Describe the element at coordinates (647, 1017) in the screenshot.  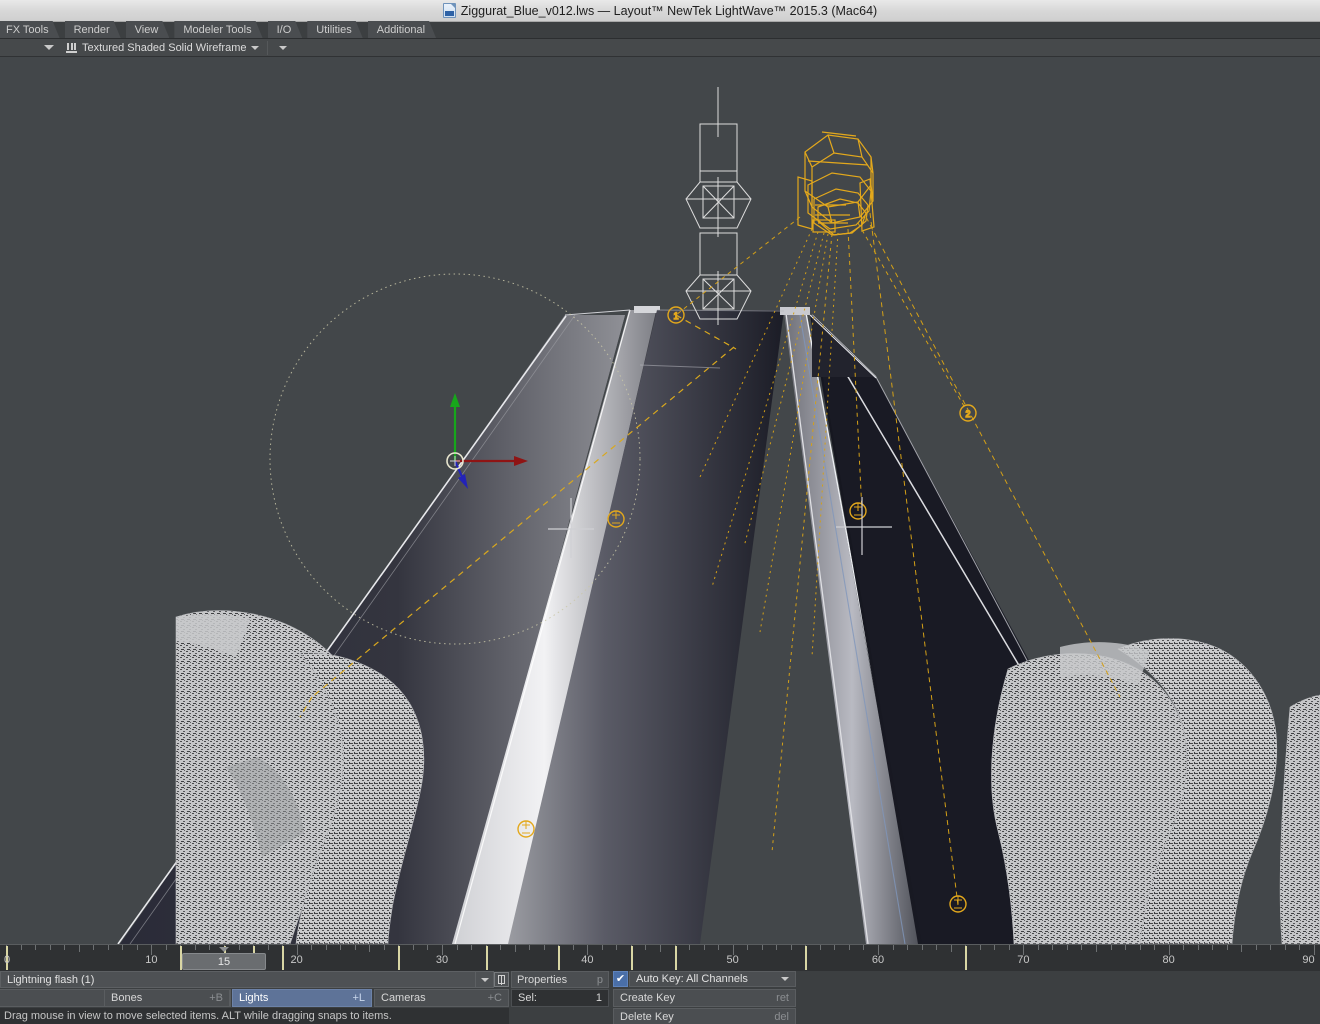
I see `delete-key-label: Delete Key` at that location.